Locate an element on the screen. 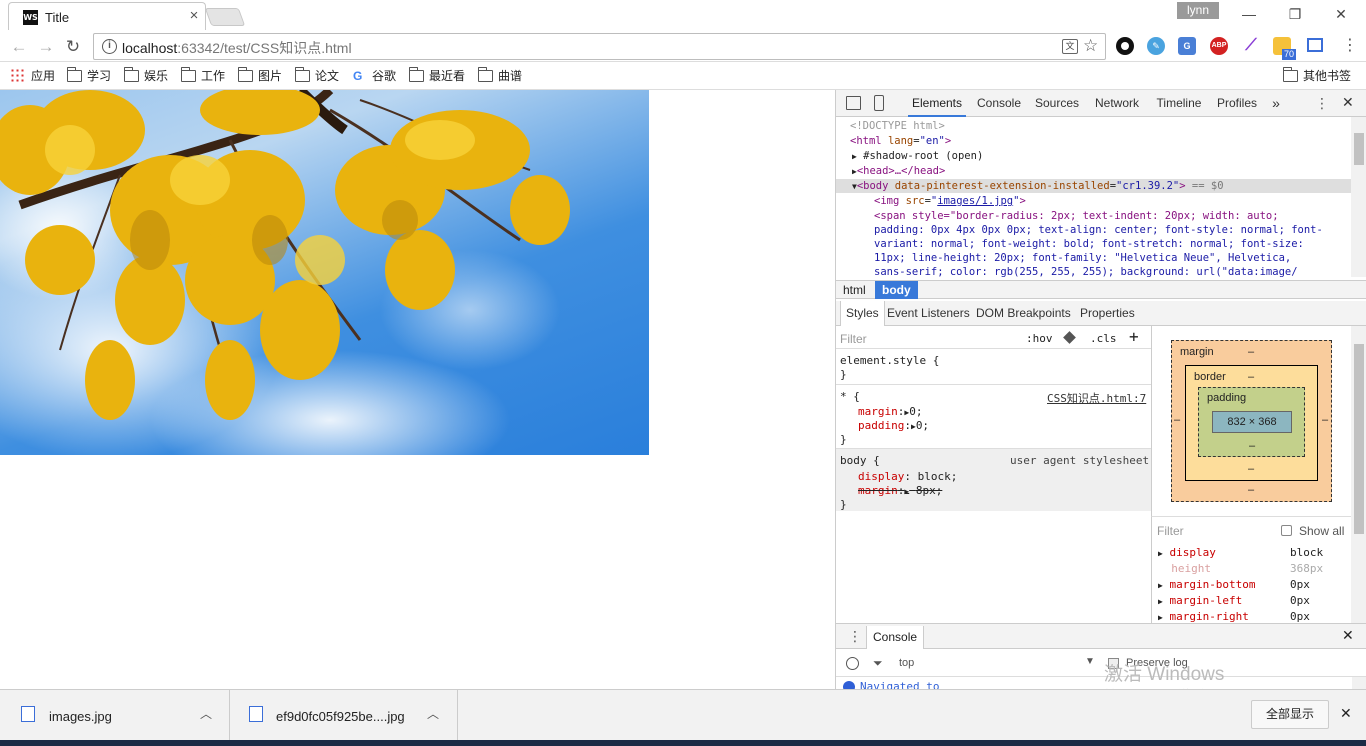 Image resolution: width=1366 pixels, height=746 pixels. breadcrumb-body: body is located at coordinates (896, 290).